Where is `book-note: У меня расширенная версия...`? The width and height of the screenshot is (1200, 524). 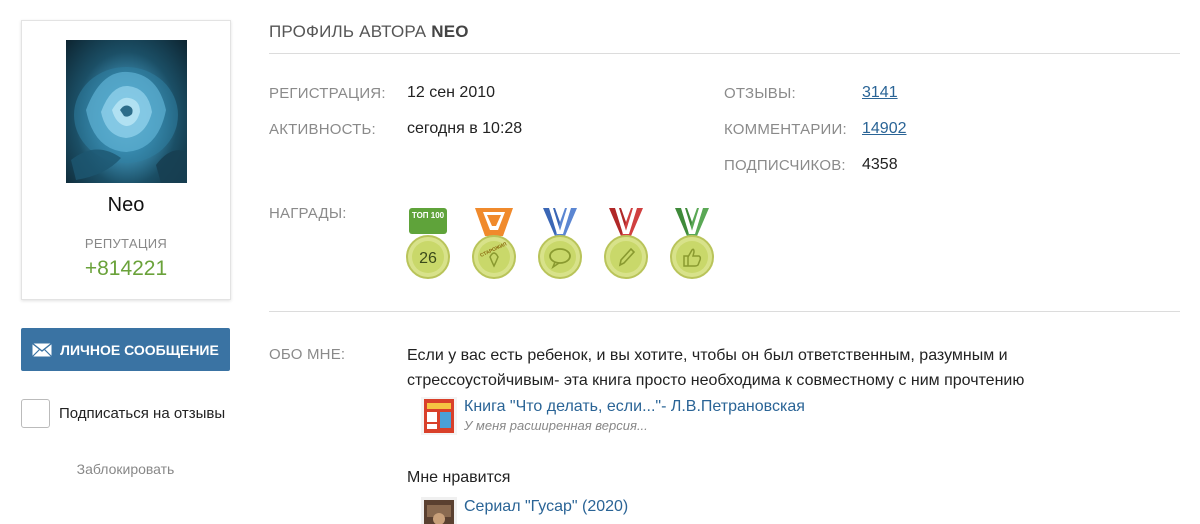 book-note: У меня расширенная версия... is located at coordinates (556, 425).